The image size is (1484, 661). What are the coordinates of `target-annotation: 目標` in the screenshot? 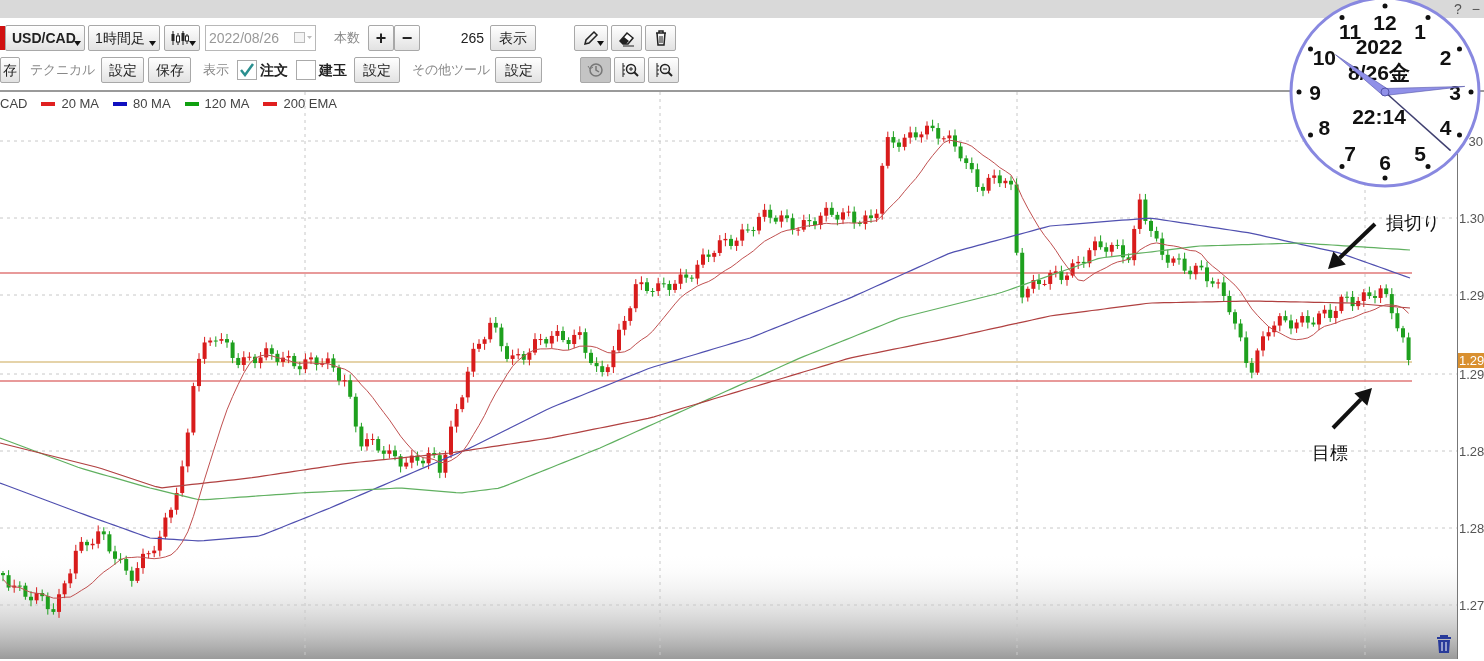 It's located at (1330, 453).